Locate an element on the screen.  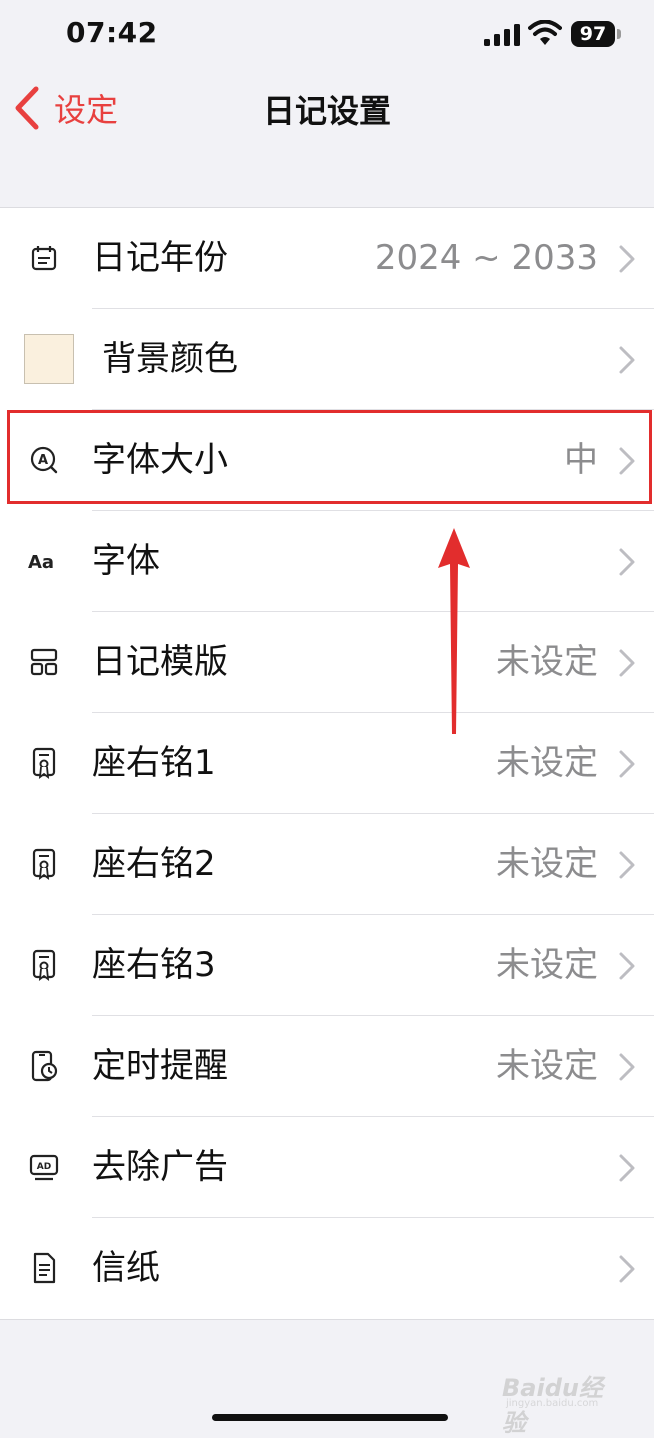
phone-clock-icon is located at coordinates (44, 1066).